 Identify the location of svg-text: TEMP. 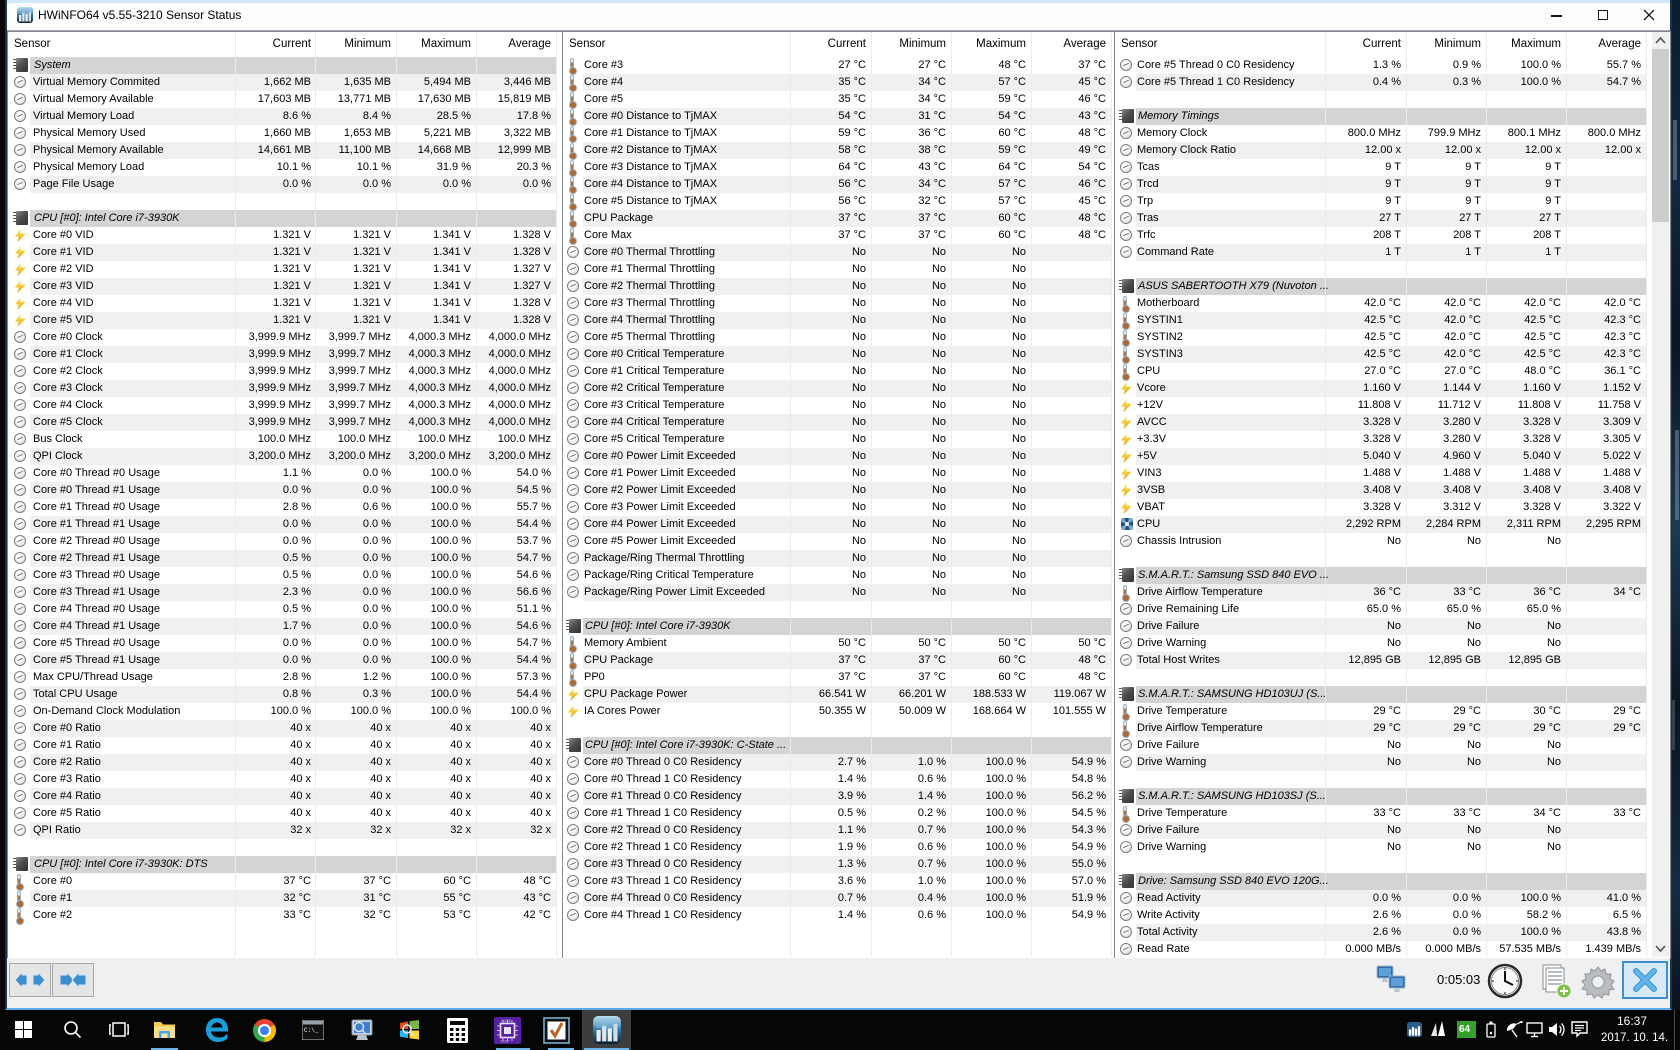
(505, 1042).